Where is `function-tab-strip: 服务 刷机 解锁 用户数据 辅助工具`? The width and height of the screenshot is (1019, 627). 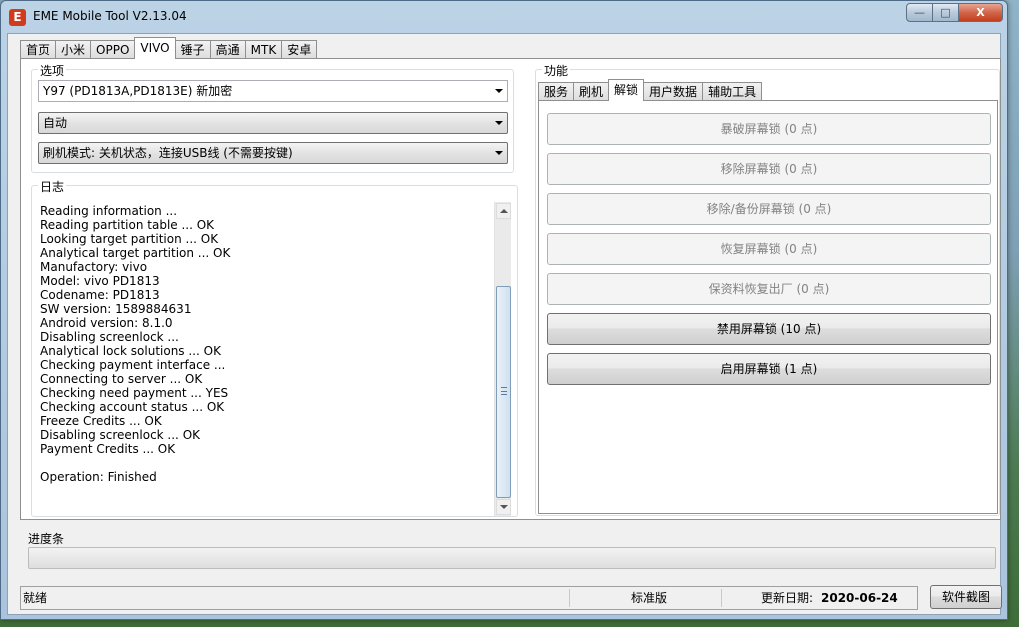
function-tab-strip: 服务 刷机 解锁 用户数据 辅助工具 is located at coordinates (650, 90).